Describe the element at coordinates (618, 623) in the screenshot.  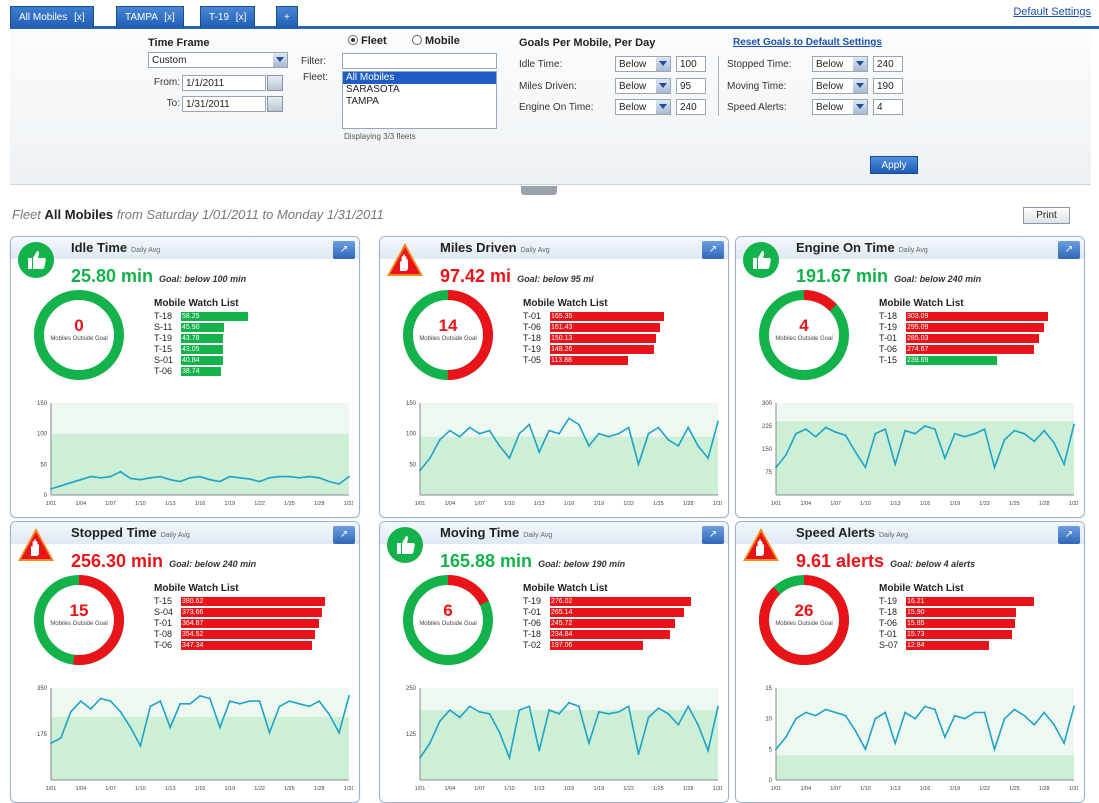
I see `watch-list-item: T-06 245.72` at that location.